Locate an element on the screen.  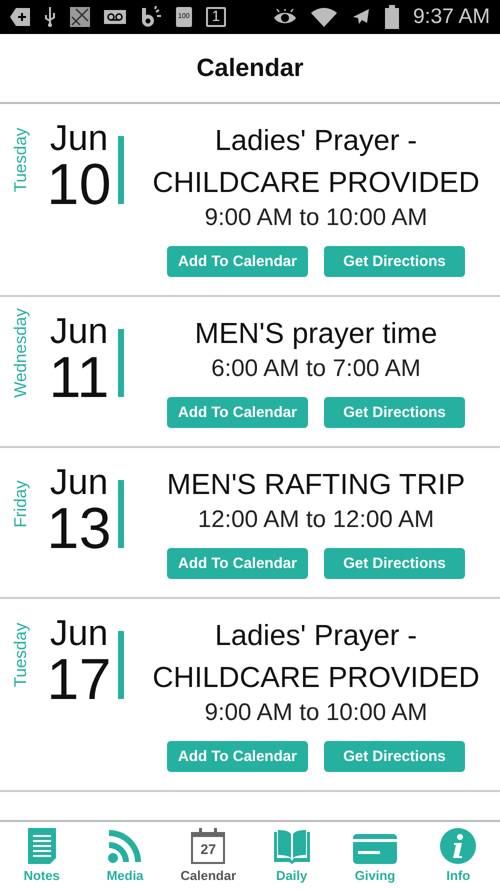
eye-icon is located at coordinates (284, 17).